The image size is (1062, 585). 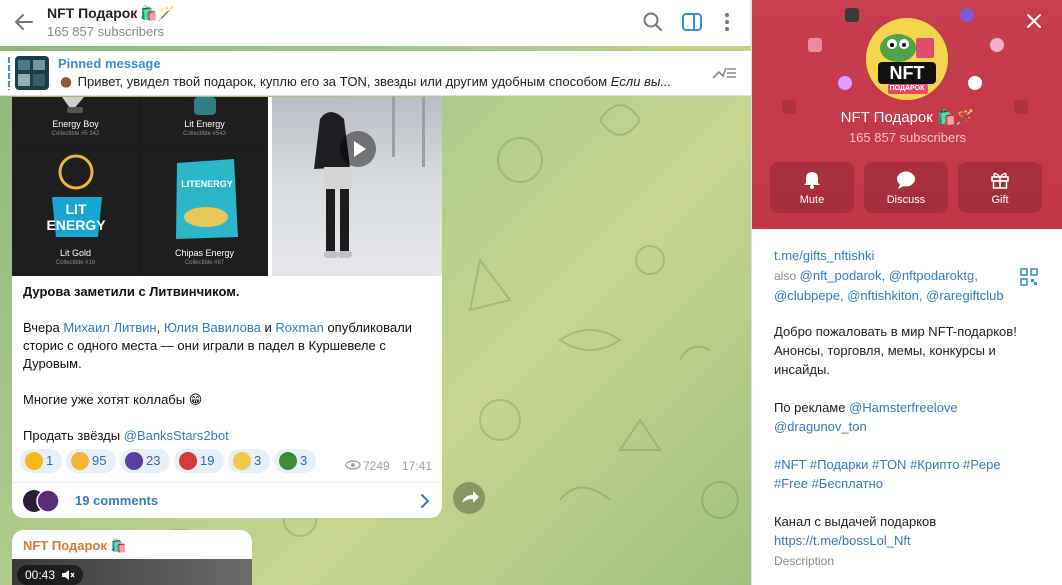 I want to click on mention-link: Михаил Литвин, so click(x=109, y=327).